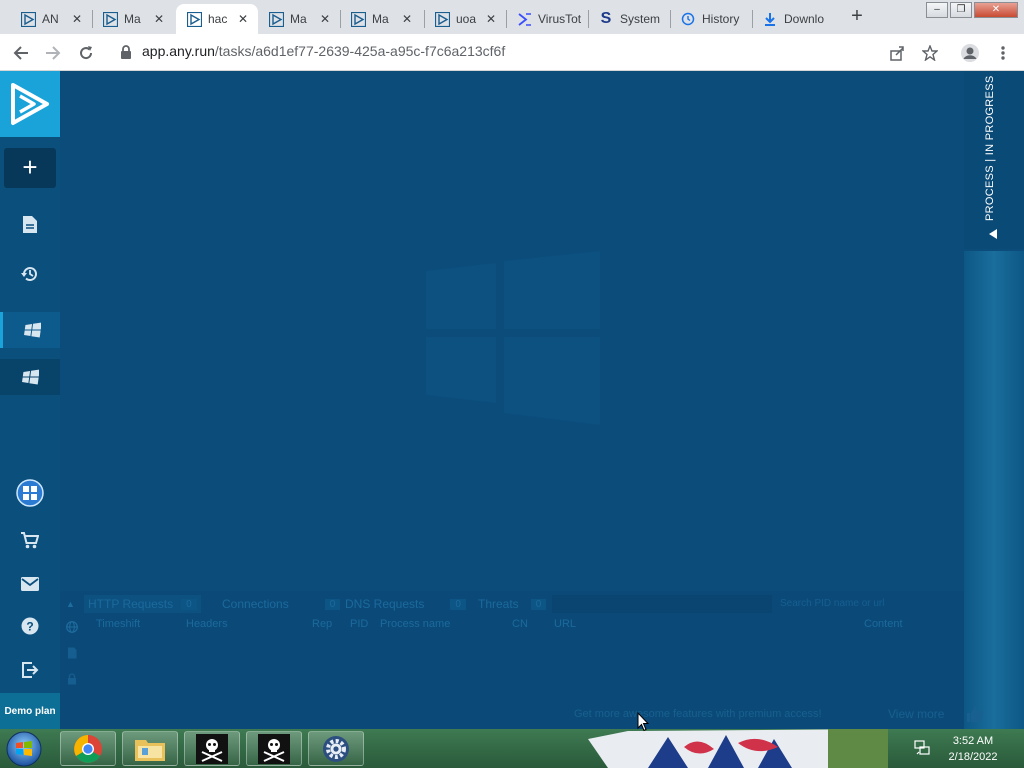  What do you see at coordinates (1003, 53) in the screenshot?
I see `menu-button` at bounding box center [1003, 53].